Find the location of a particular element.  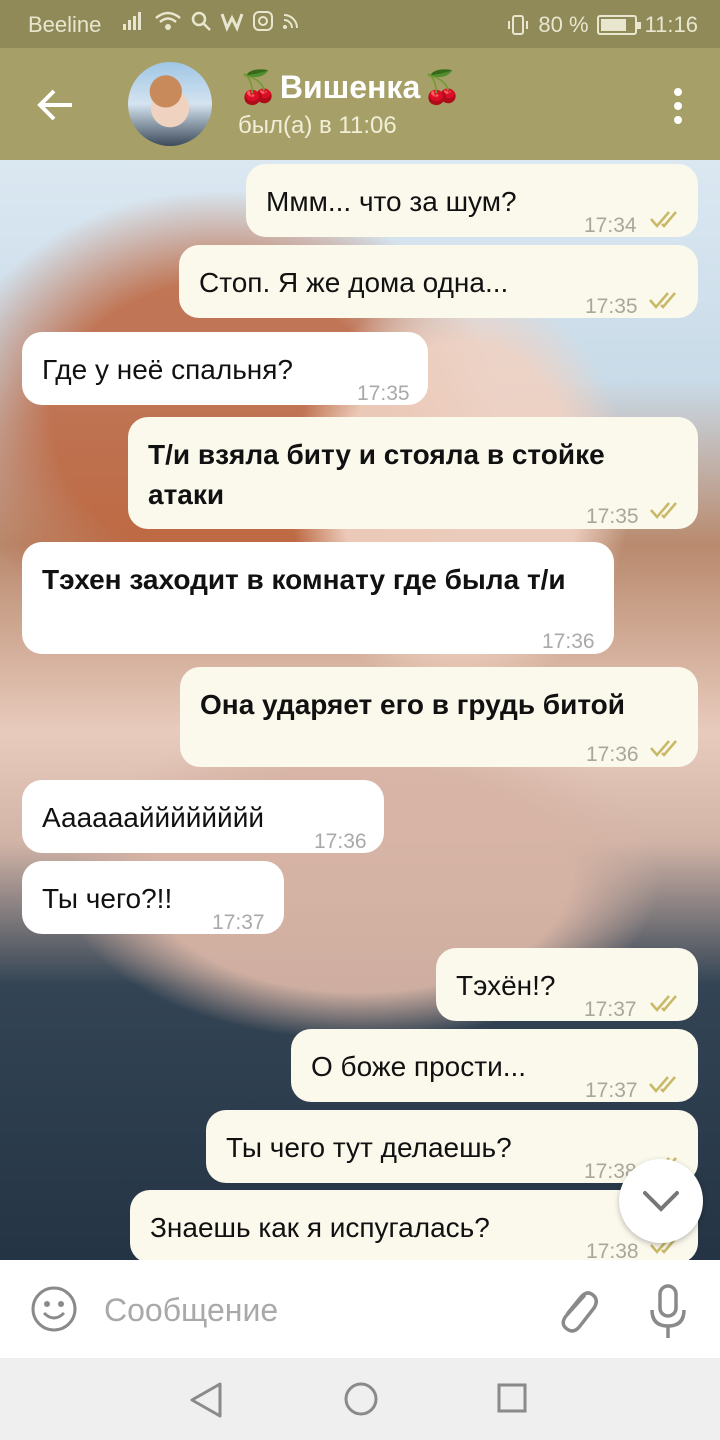

chat-title: 🍒 Вишенка 🍒 is located at coordinates (350, 87).